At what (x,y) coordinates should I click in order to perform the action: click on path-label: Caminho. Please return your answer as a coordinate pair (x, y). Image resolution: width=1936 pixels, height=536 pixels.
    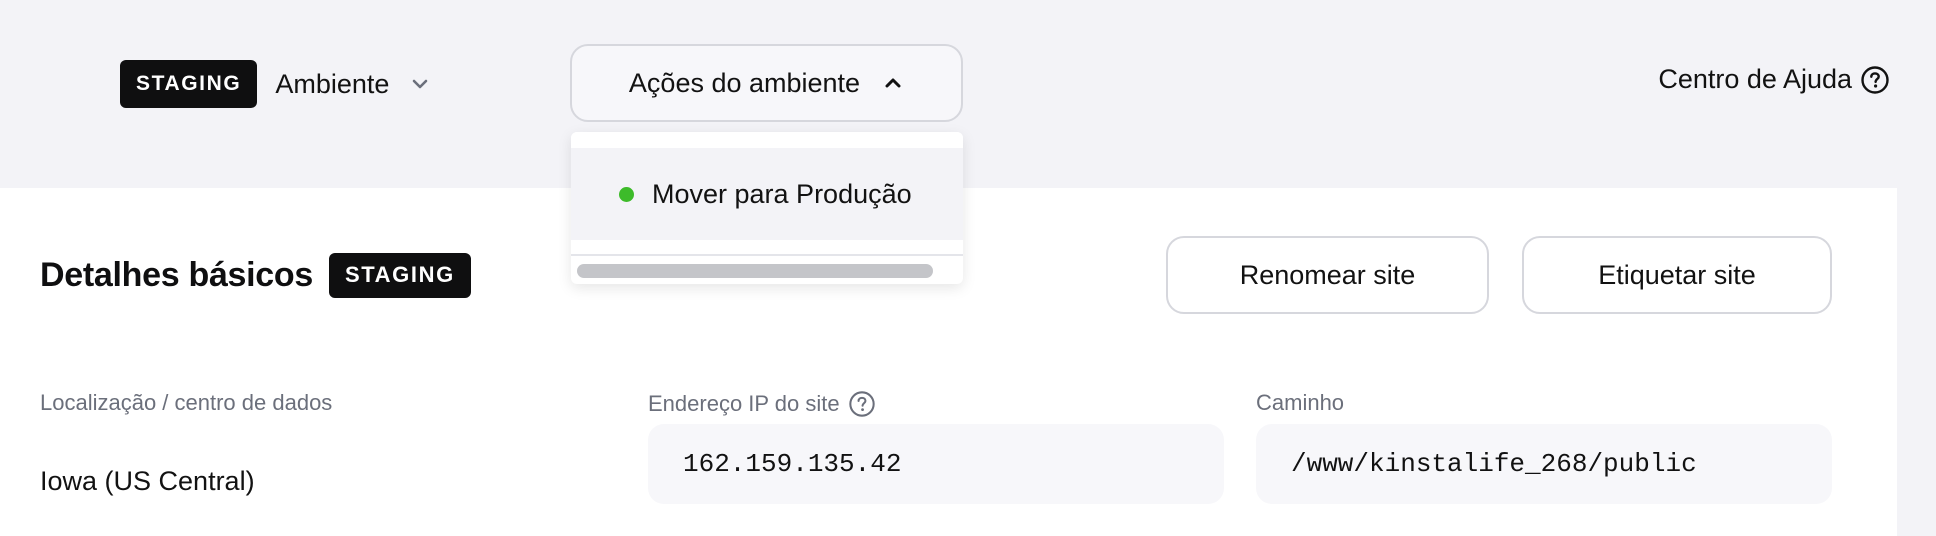
    Looking at the image, I should click on (1300, 403).